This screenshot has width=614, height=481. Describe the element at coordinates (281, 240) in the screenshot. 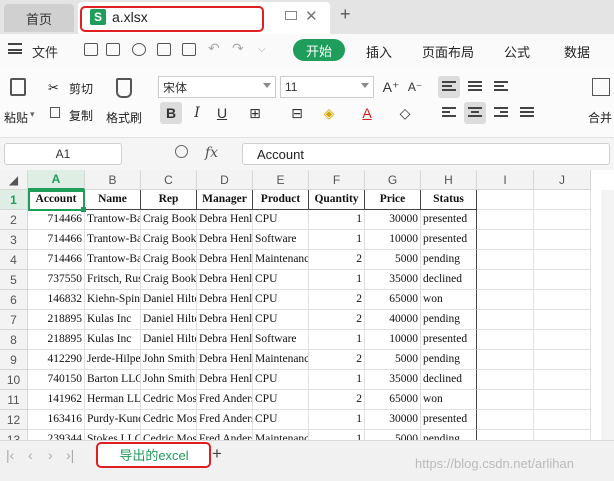

I see `table-cell: Software` at that location.